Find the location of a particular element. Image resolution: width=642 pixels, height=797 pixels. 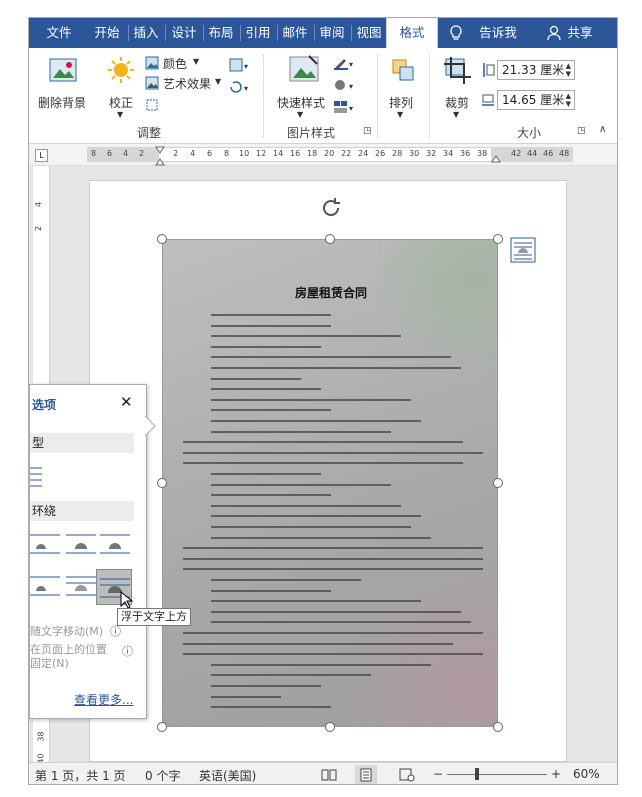

tab-references: 引用 is located at coordinates (258, 33).